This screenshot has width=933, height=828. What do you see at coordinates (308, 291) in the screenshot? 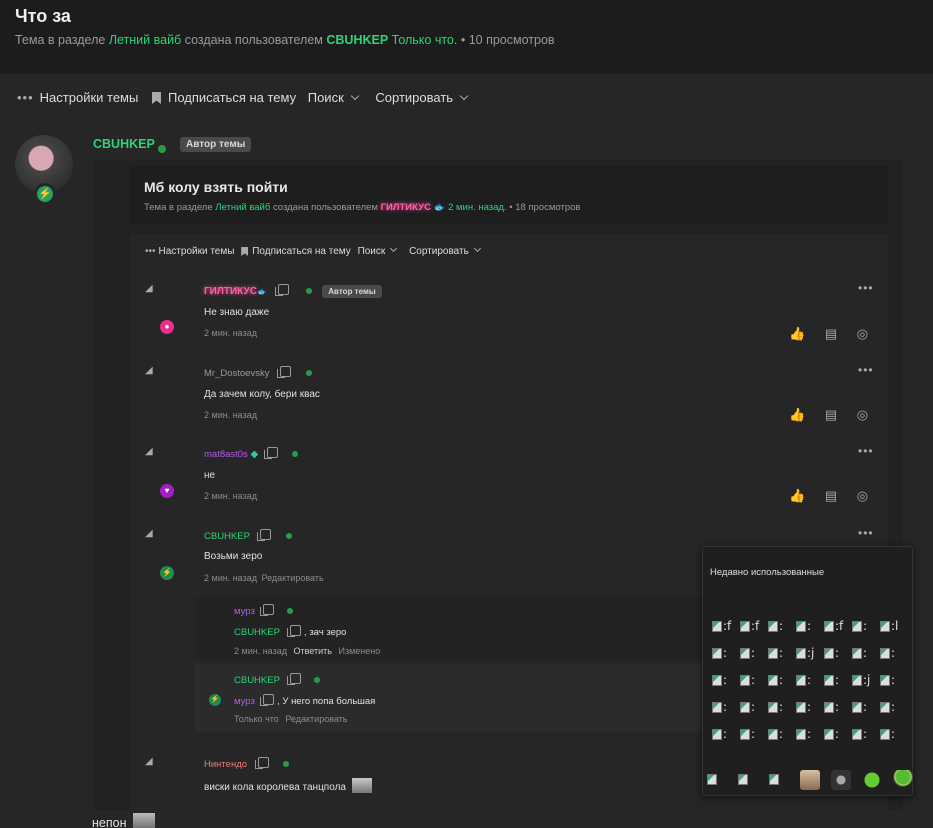
I see `online-dot` at bounding box center [308, 291].